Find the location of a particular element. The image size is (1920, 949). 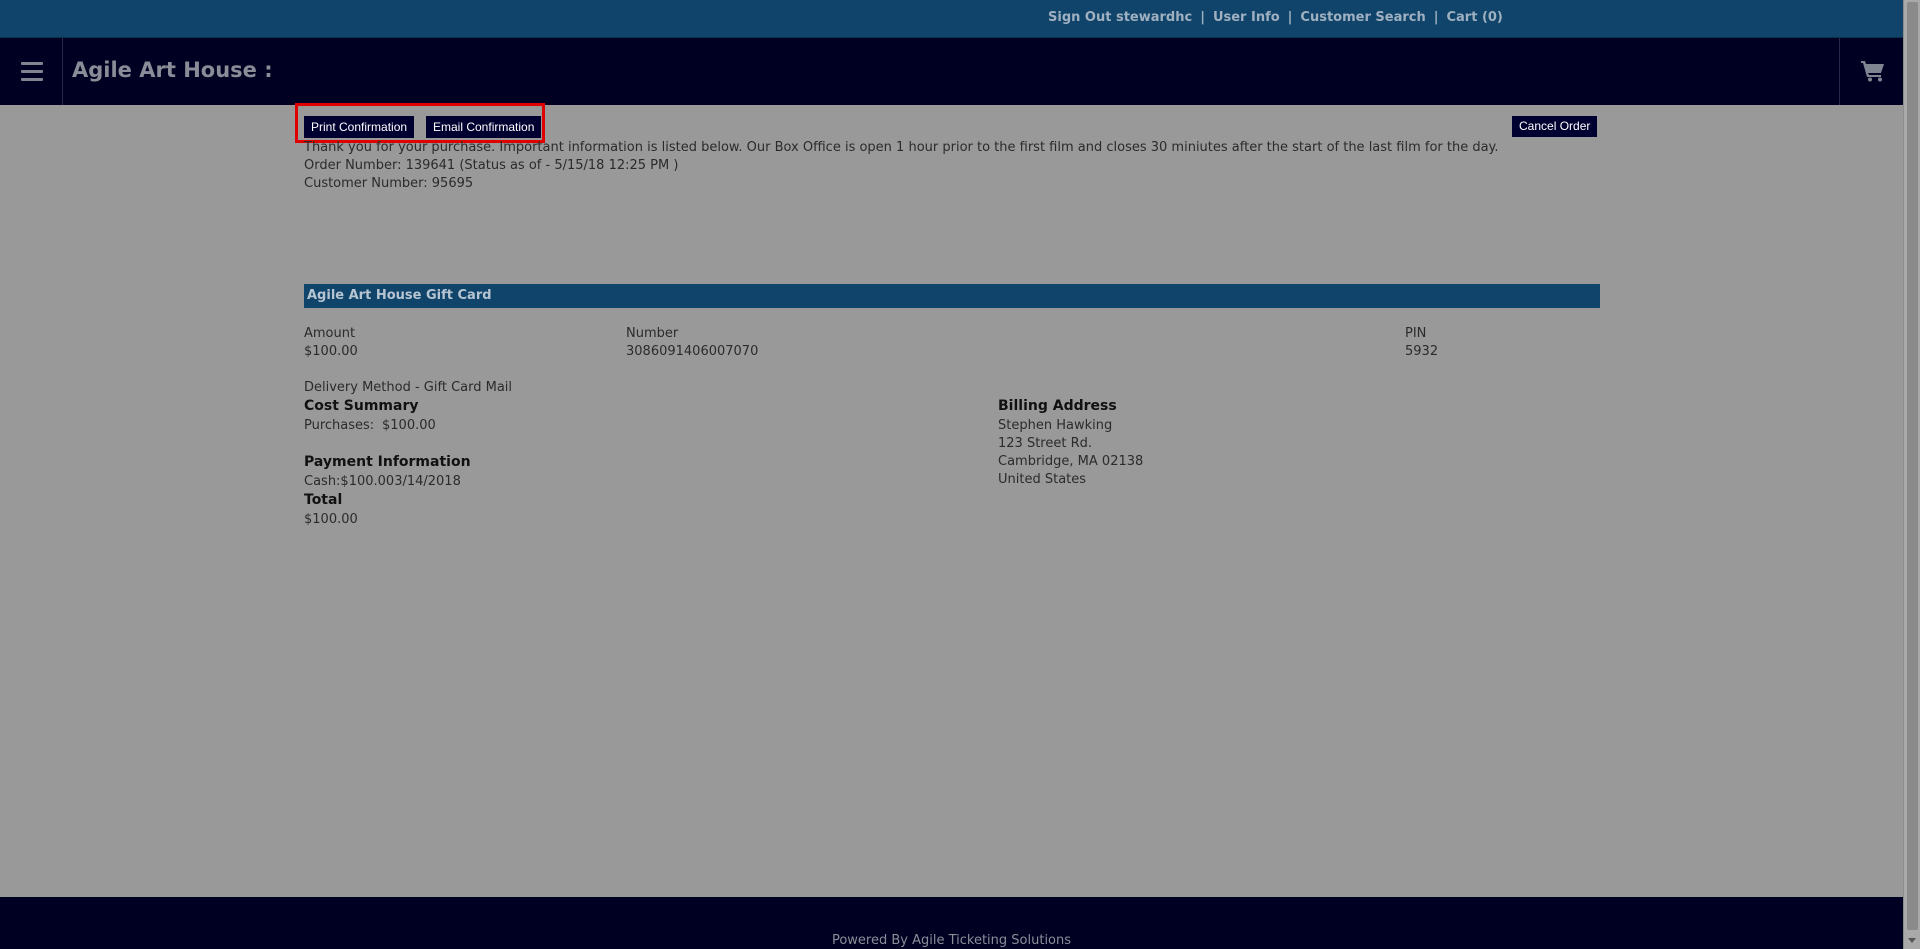

gift-card-section-header: Agile Art House Gift Card is located at coordinates (952, 296).